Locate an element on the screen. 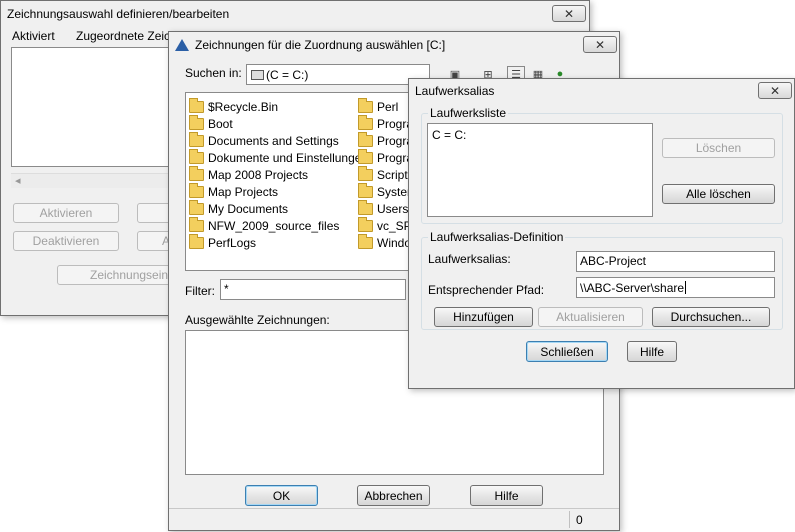  cancel-button: Abbrechen is located at coordinates (393, 495).